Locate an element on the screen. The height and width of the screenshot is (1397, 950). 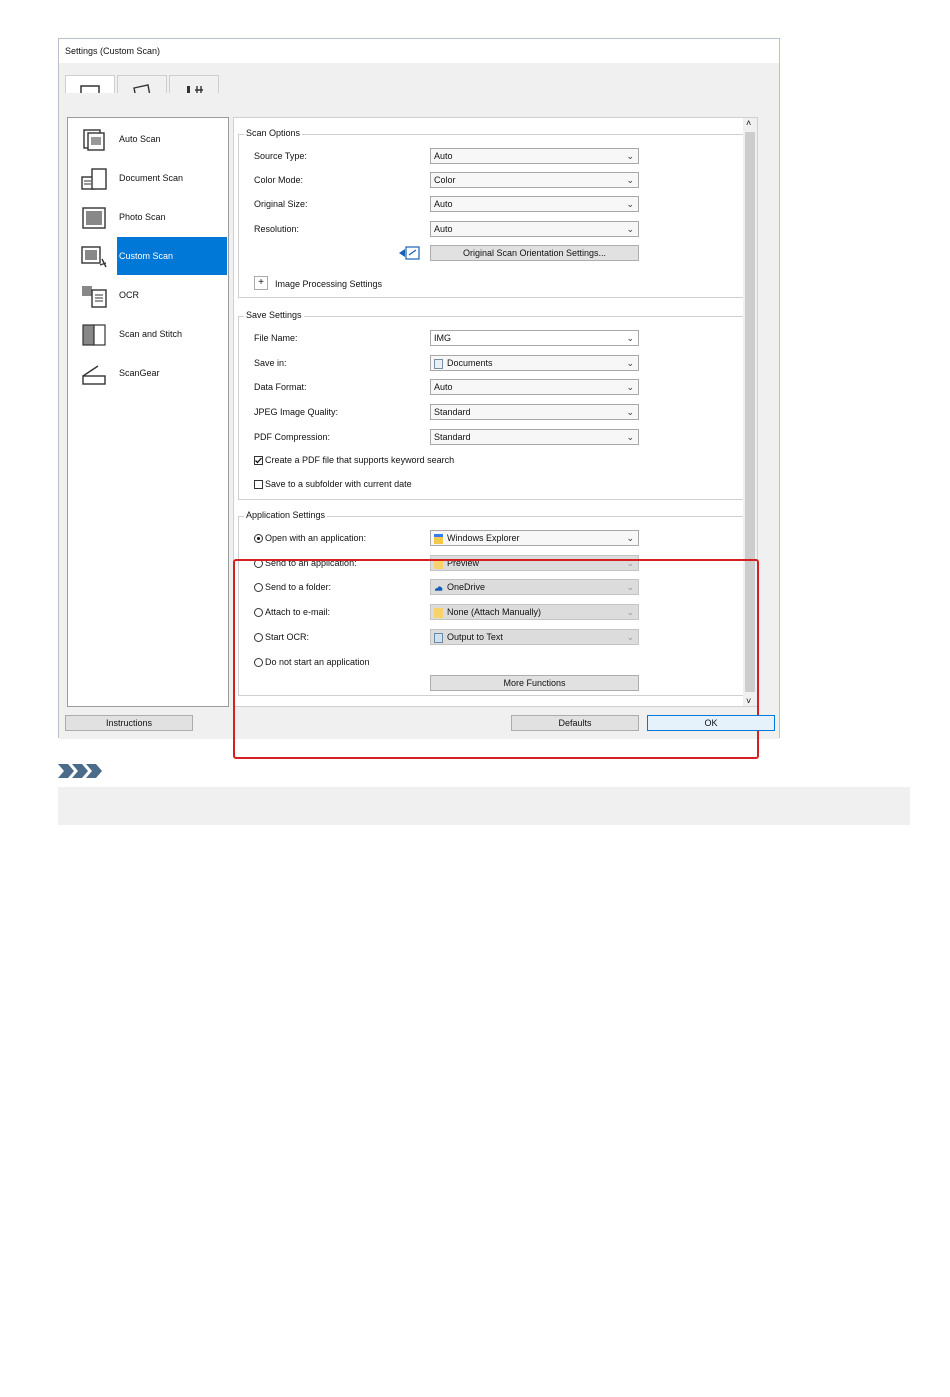
photo-scan-icon is located at coordinates (94, 218).